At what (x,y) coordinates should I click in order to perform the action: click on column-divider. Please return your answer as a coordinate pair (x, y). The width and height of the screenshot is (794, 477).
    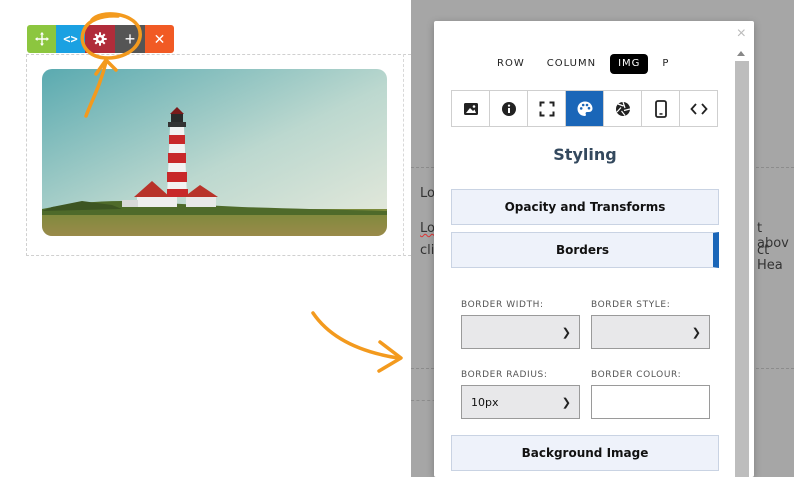
    Looking at the image, I should click on (404, 155).